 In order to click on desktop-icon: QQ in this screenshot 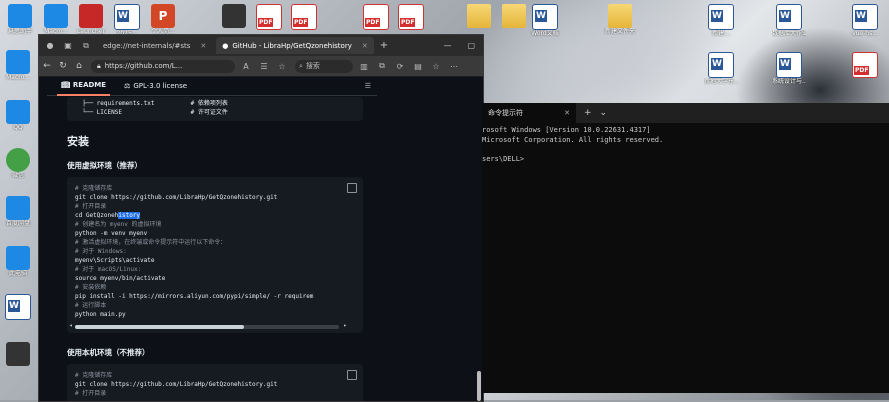, I will do `click(18, 115)`.